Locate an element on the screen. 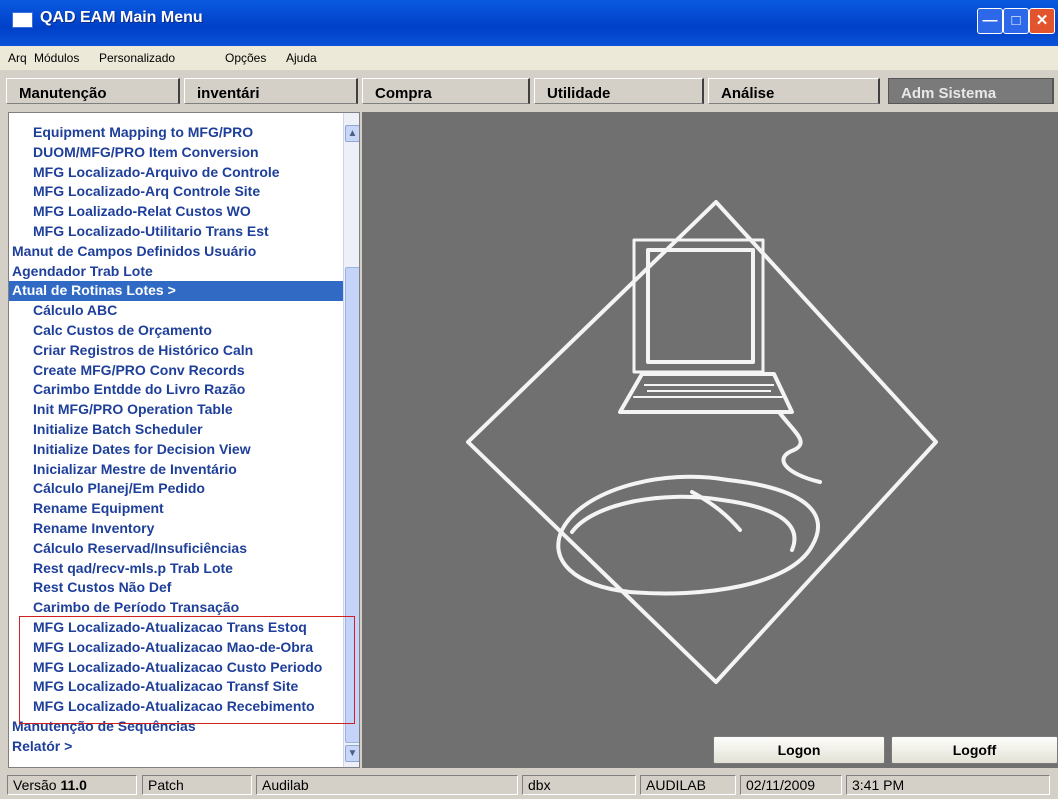 Image resolution: width=1058 pixels, height=799 pixels. menu-arq: Arq is located at coordinates (17, 58).